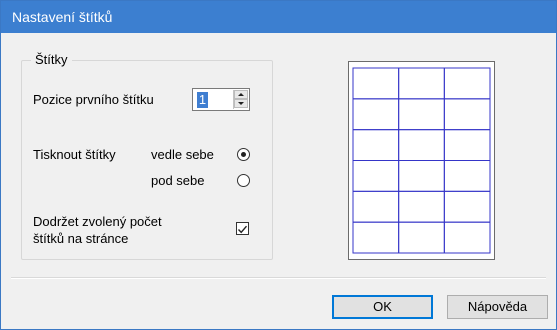  I want to click on radio-label-one-below-another: pod sebe, so click(178, 180).